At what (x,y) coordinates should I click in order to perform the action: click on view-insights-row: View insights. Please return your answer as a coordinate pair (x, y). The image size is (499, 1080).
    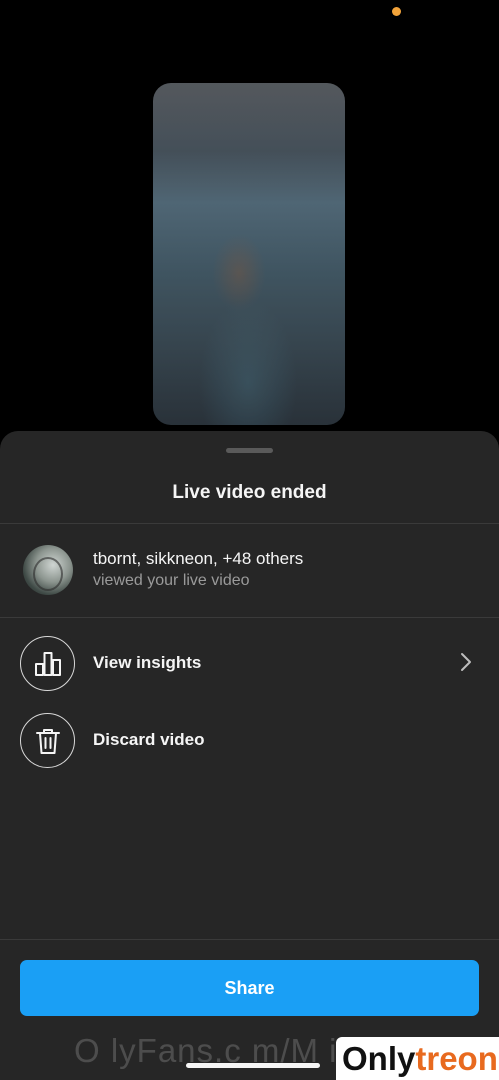
    Looking at the image, I should click on (249, 665).